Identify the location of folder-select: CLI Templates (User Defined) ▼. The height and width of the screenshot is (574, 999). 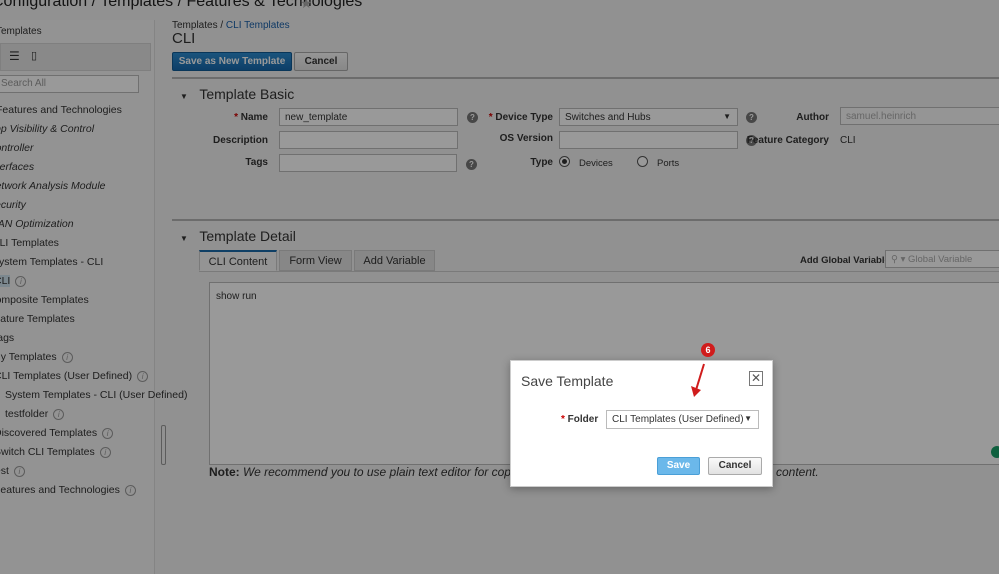
(682, 419).